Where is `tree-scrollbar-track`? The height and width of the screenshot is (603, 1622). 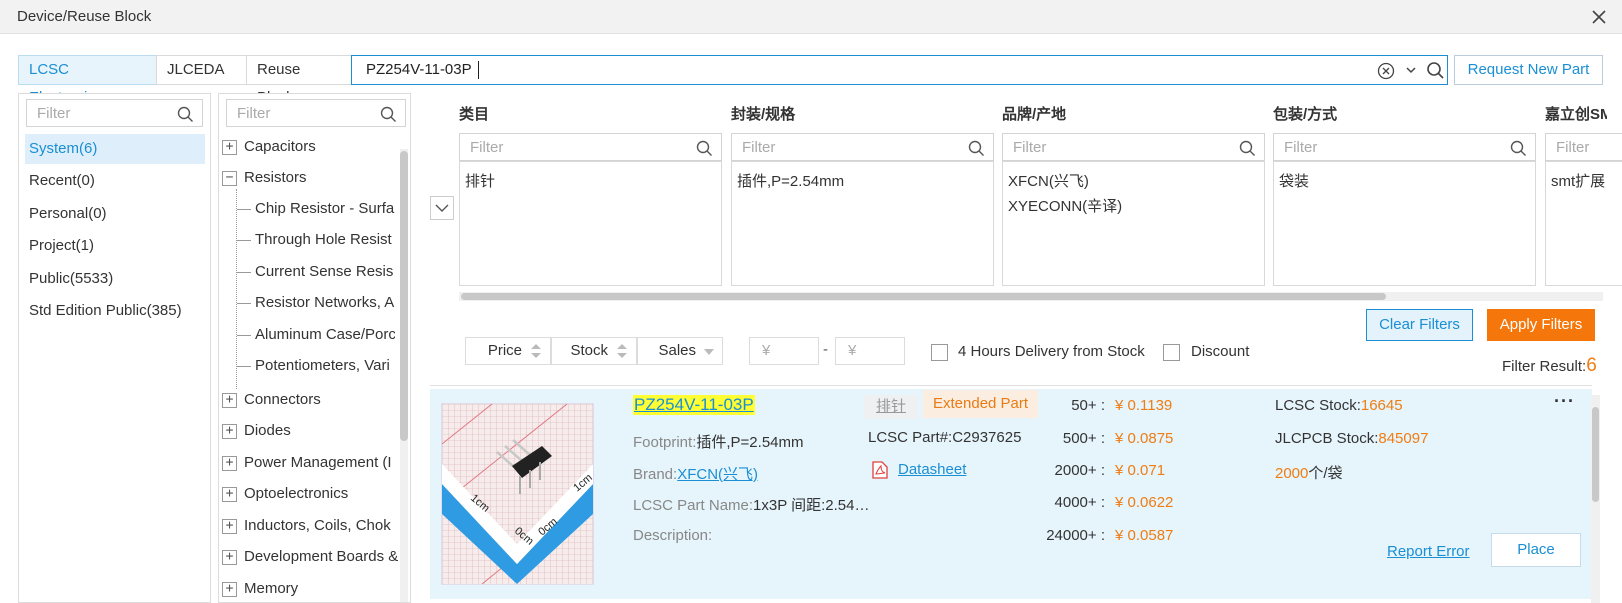 tree-scrollbar-track is located at coordinates (404, 375).